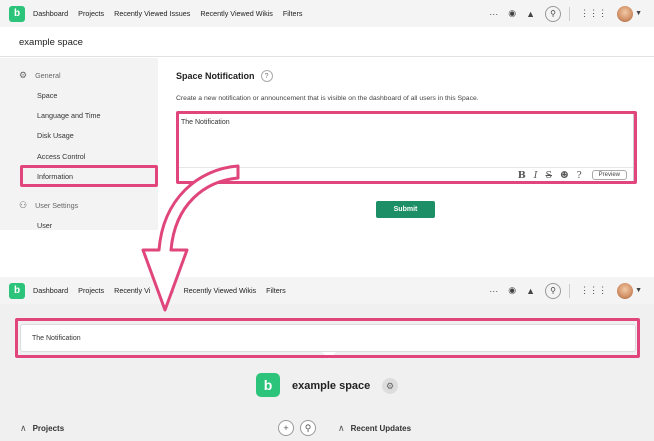 Image resolution: width=654 pixels, height=441 pixels. I want to click on sidebar-heading-user-settings: ⚇ User Settings, so click(49, 205).